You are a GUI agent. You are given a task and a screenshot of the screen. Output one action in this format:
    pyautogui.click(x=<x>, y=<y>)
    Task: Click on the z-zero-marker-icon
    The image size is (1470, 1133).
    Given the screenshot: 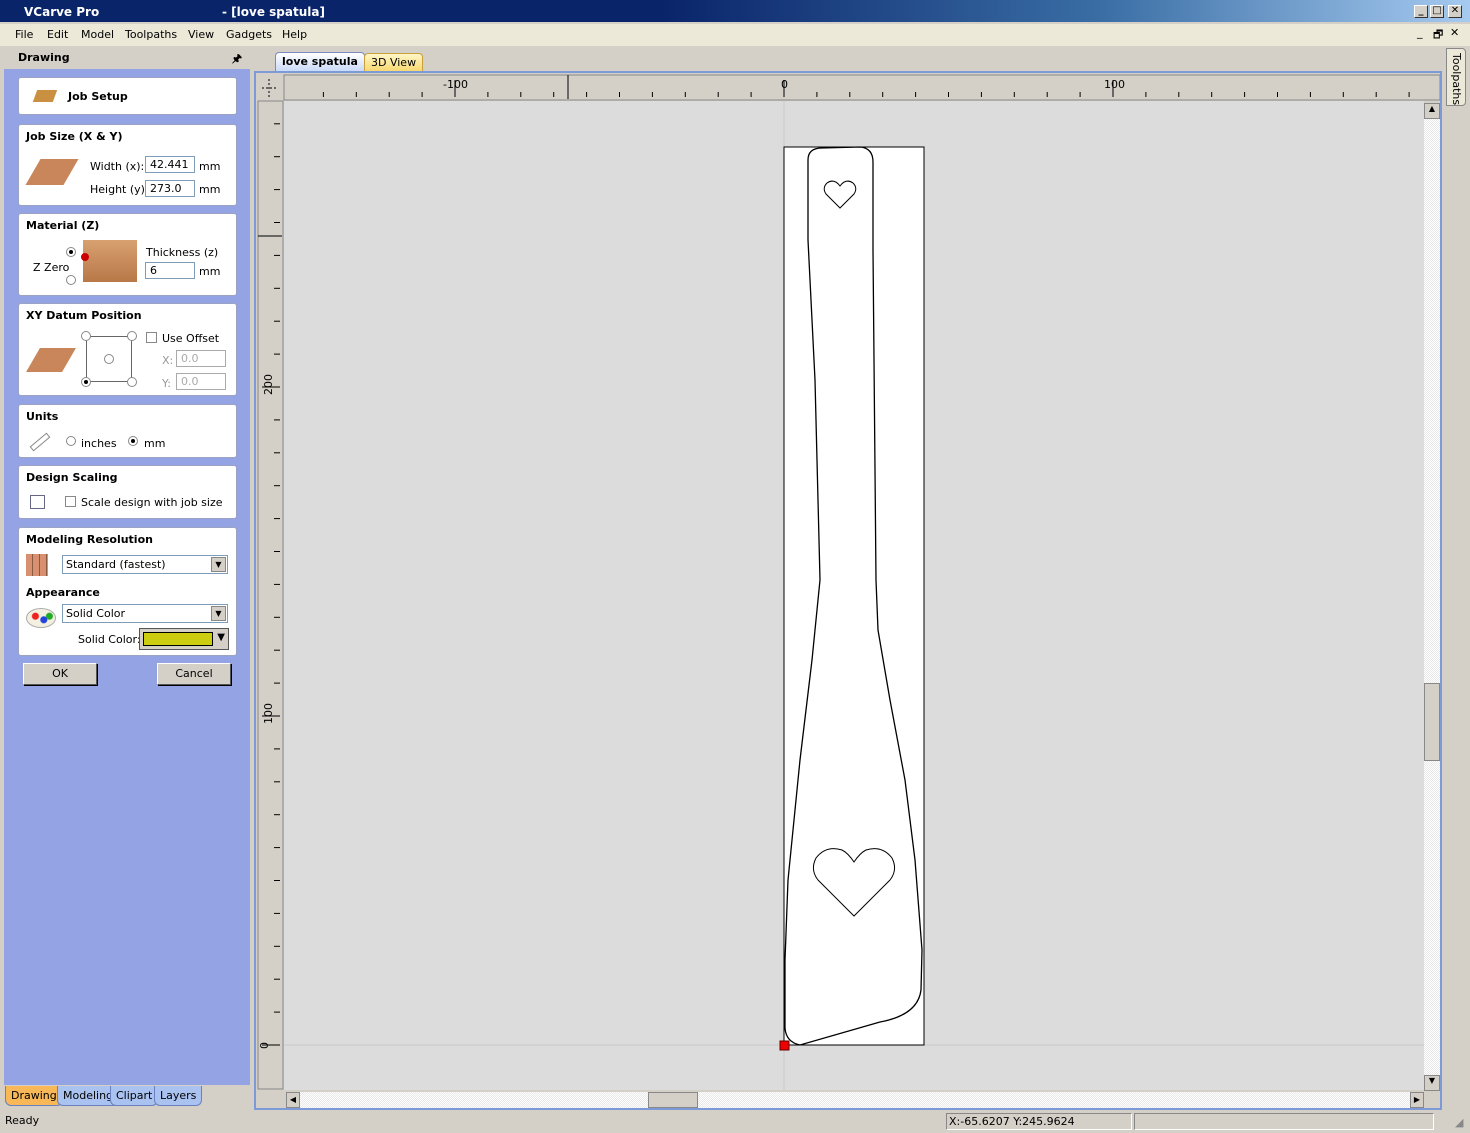 What is the action you would take?
    pyautogui.click(x=85, y=257)
    